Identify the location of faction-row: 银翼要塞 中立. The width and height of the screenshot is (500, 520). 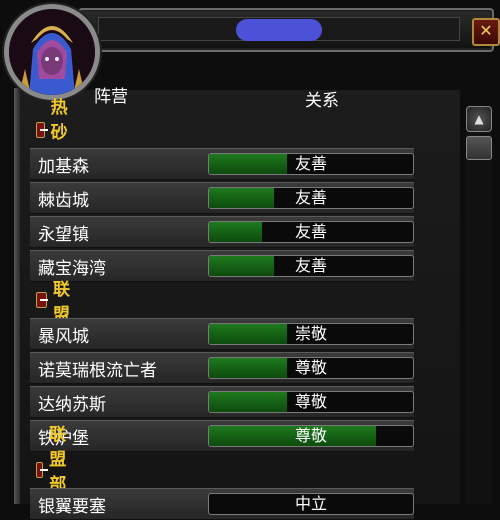
(222, 504).